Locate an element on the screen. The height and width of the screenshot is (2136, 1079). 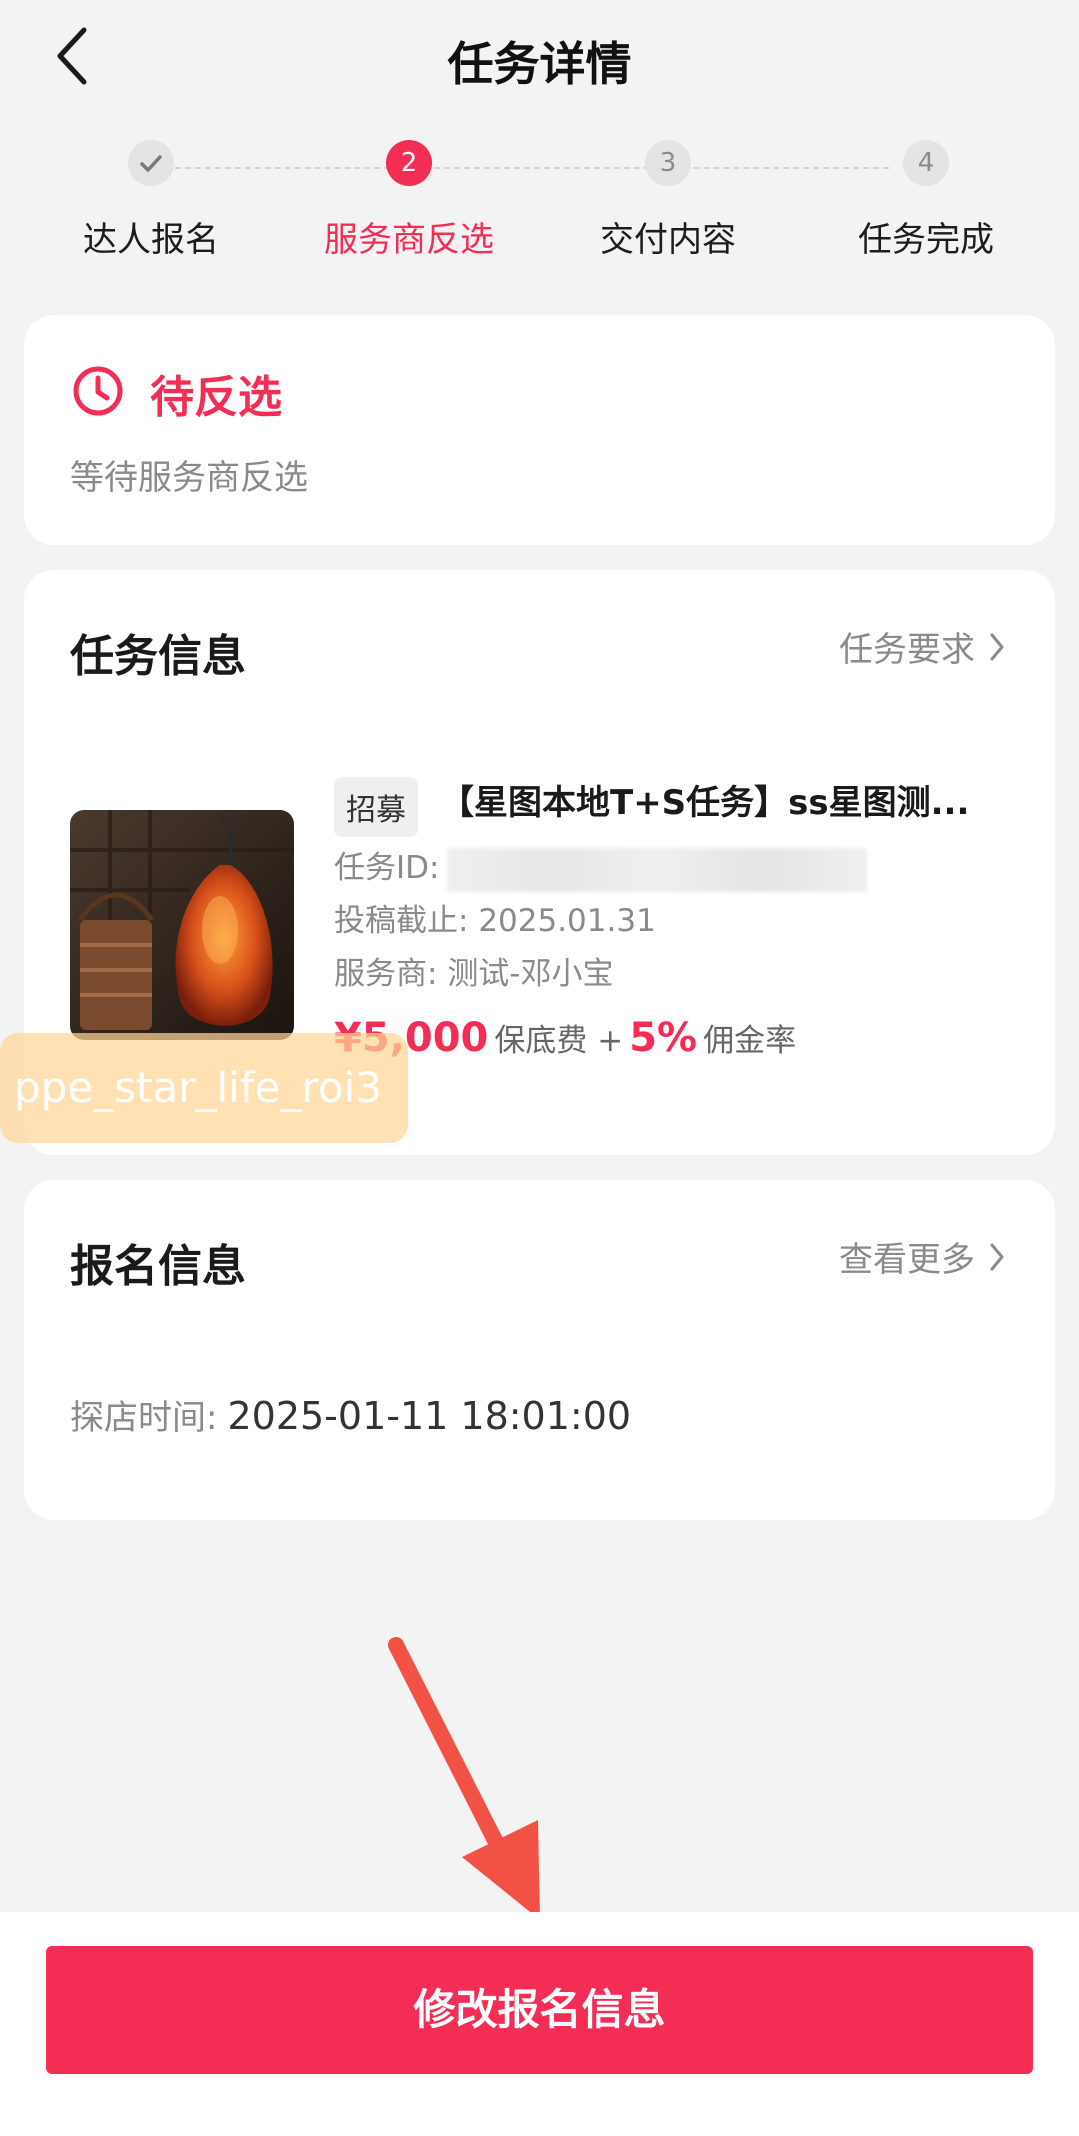
edit-signup-info-button: 修改报名信息 is located at coordinates (539, 2010).